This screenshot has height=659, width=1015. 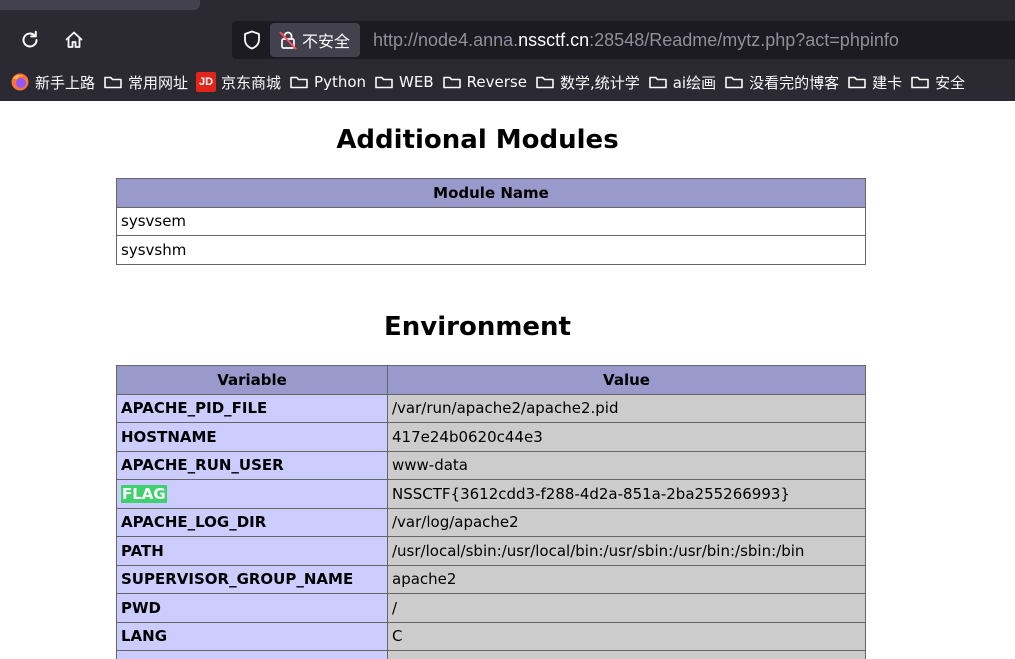 I want to click on env-variable: APACHE_PID_FILE, so click(x=252, y=408).